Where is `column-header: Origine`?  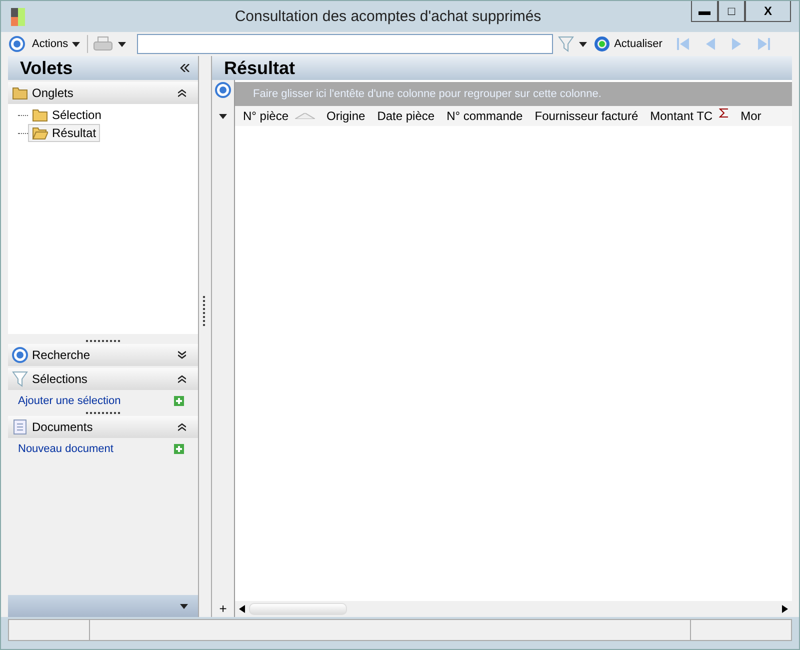
column-header: Origine is located at coordinates (346, 116).